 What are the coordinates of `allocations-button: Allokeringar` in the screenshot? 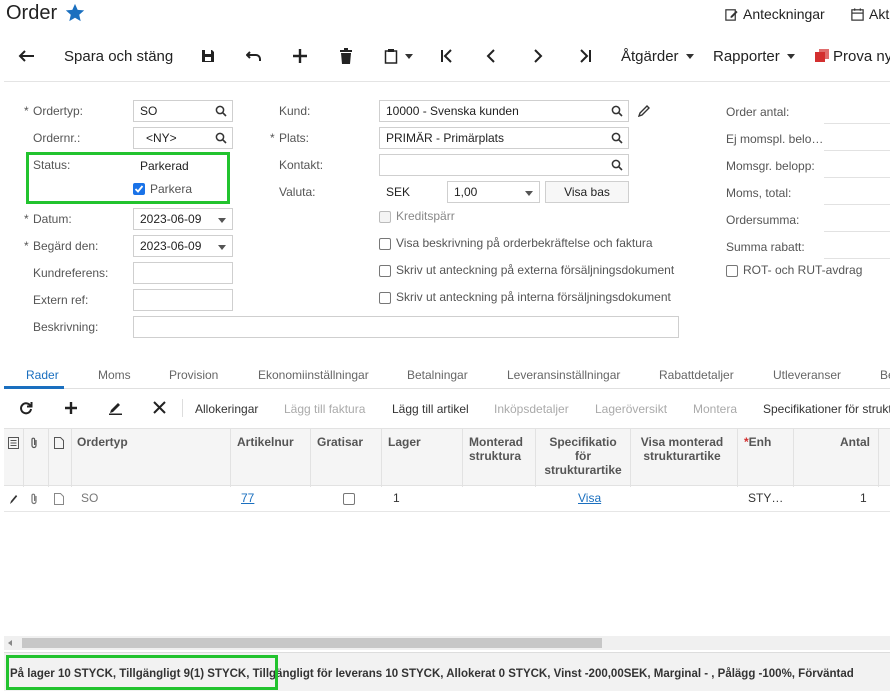 It's located at (226, 409).